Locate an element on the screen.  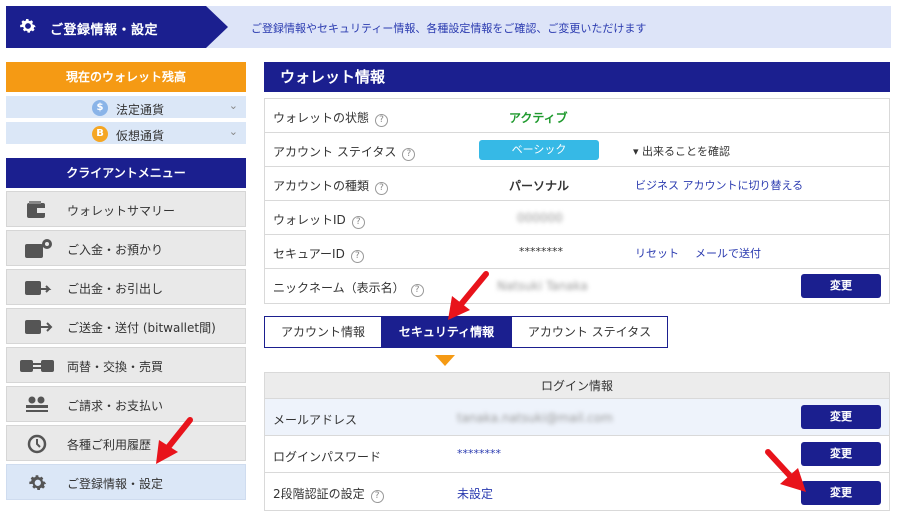
secure-id-mail-link: メールで送付 is located at coordinates (728, 253).